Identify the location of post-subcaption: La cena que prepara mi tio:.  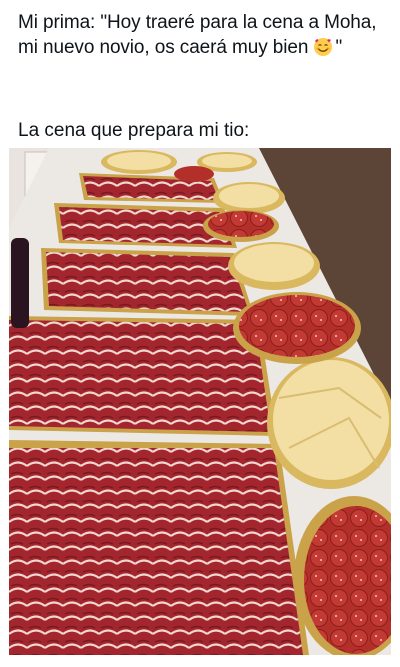
(134, 130).